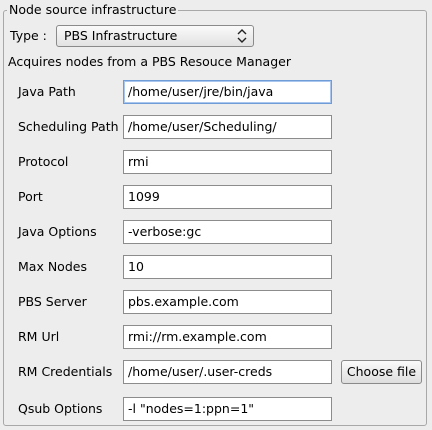  What do you see at coordinates (60, 408) in the screenshot?
I see `qsub-options-label: Qsub Options` at bounding box center [60, 408].